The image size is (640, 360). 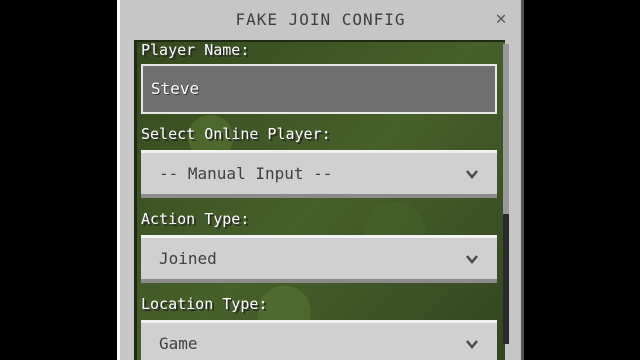 I want to click on location-type-selected-value: Game, so click(x=178, y=343).